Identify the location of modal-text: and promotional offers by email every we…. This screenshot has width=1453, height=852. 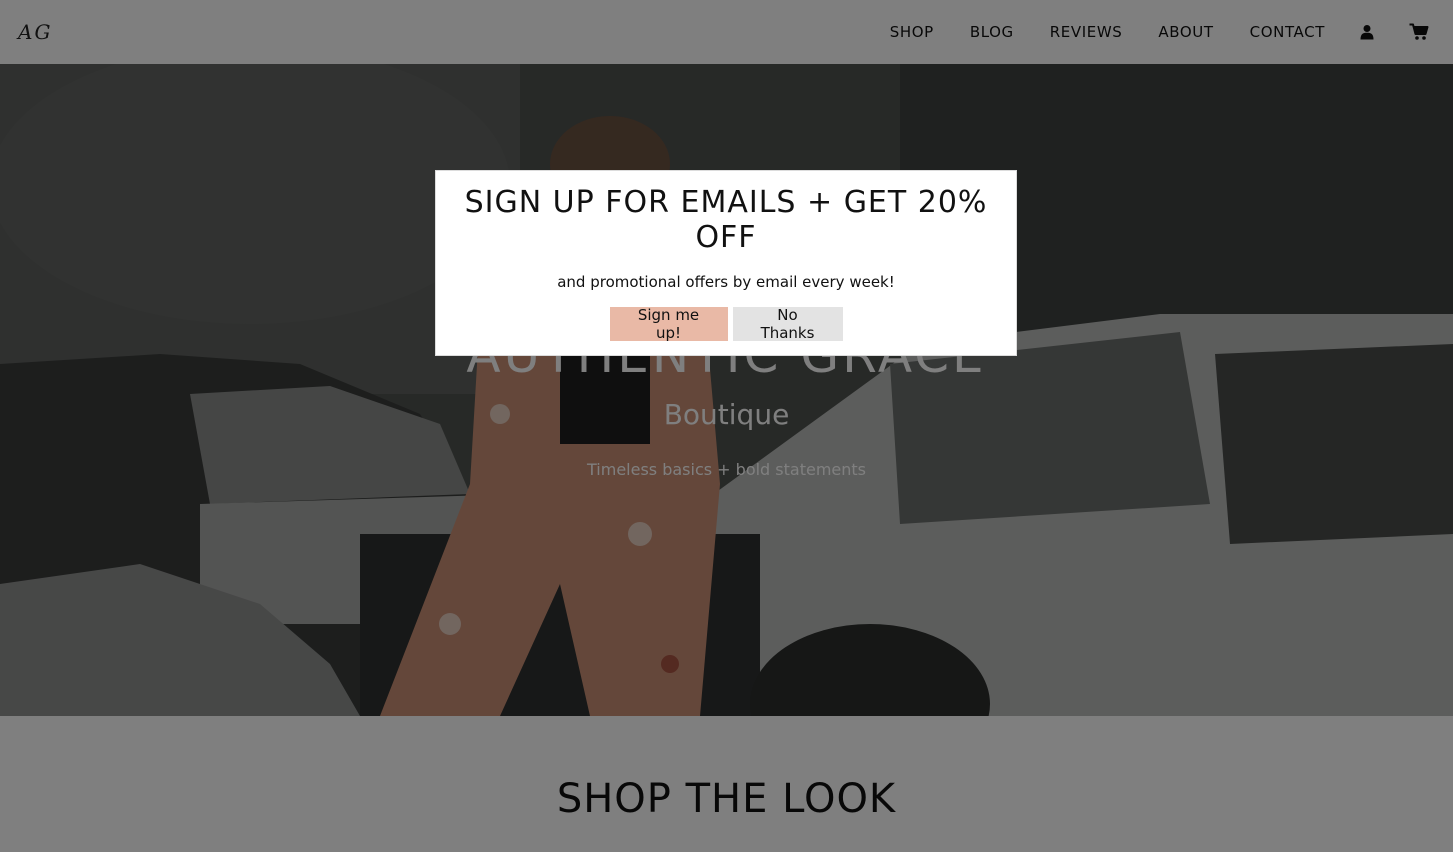
(726, 282).